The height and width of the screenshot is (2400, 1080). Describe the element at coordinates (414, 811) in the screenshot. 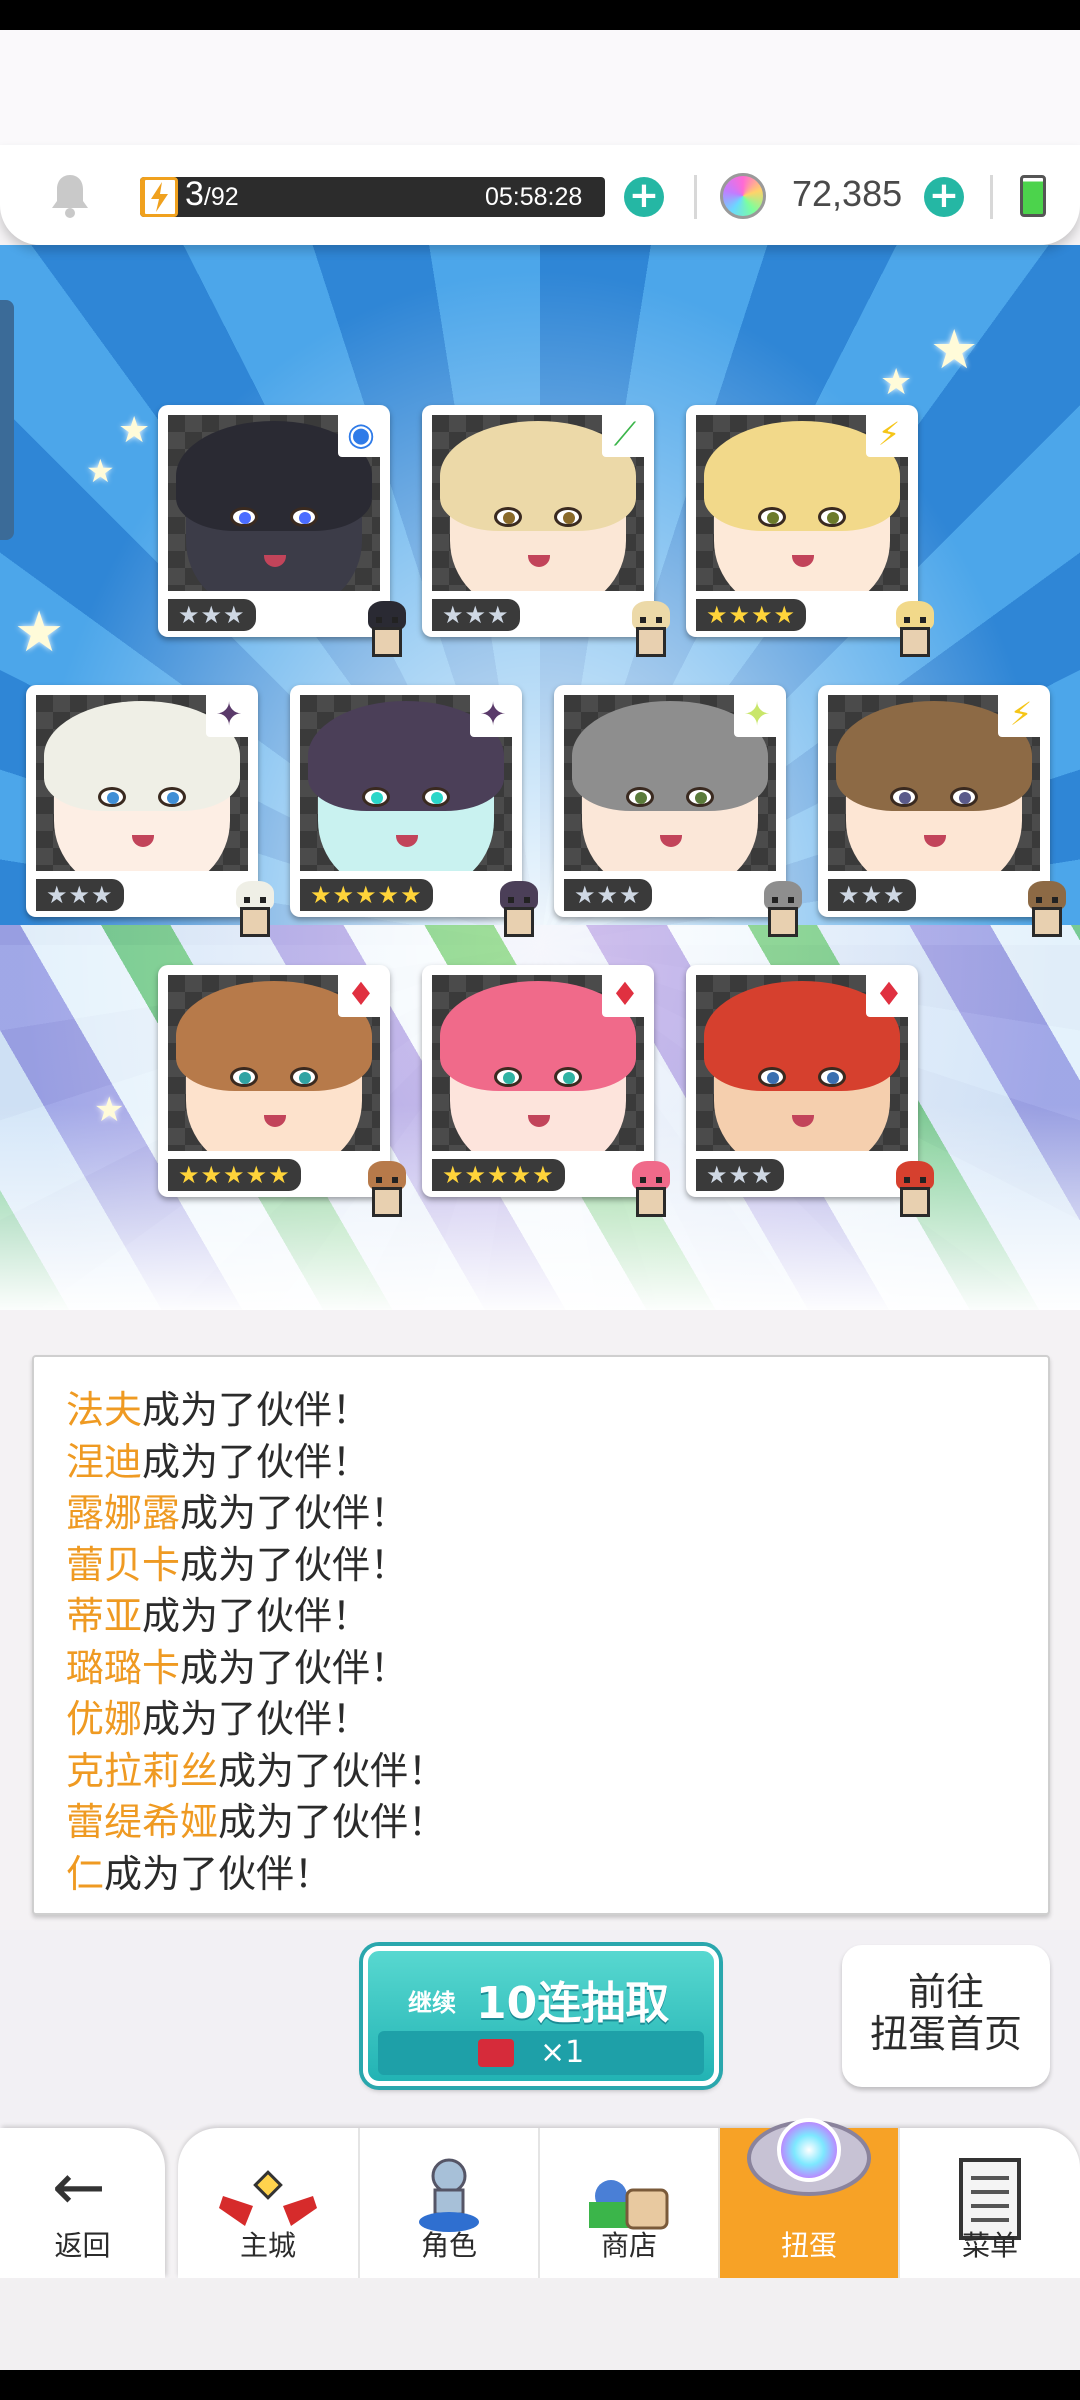

I see `character-card: ✦ ★★★★★` at that location.